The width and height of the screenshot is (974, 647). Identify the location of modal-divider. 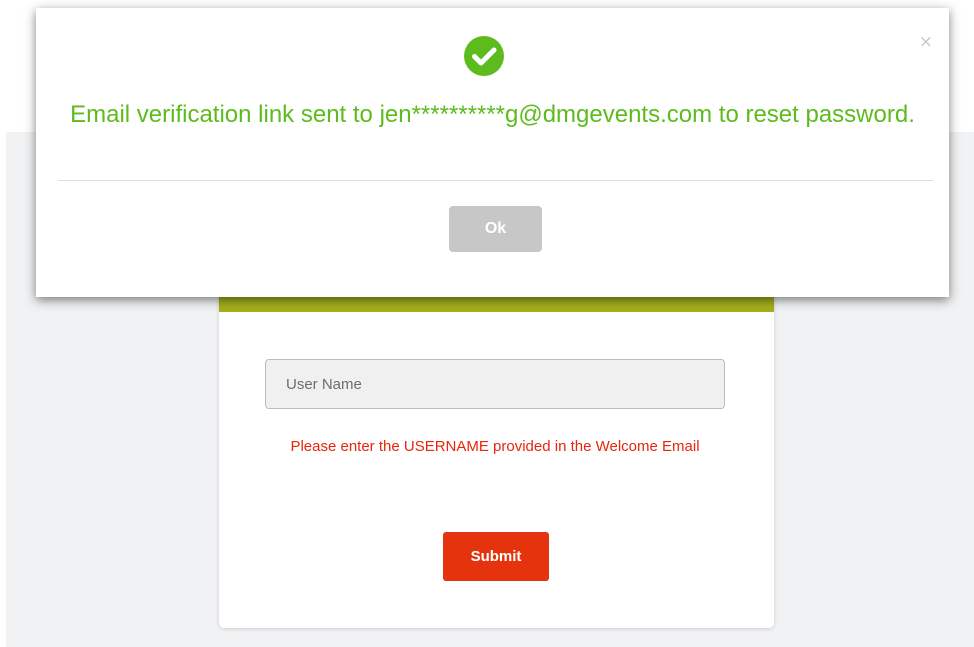
(495, 180).